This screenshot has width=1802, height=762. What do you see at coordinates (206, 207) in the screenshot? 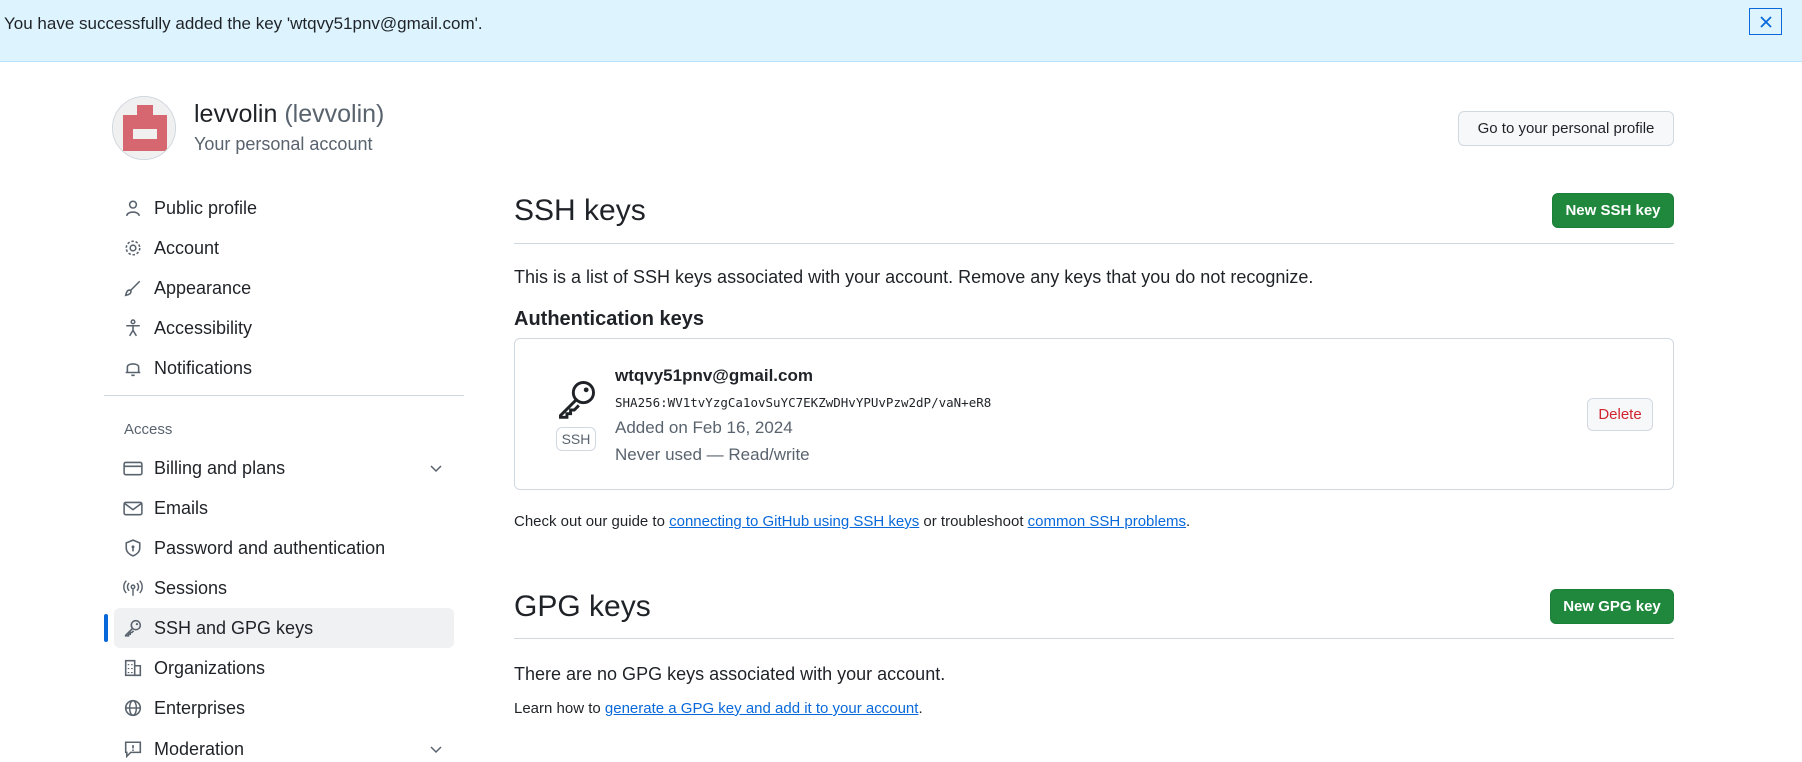
I see `sidebar-item-label: Public profile` at bounding box center [206, 207].